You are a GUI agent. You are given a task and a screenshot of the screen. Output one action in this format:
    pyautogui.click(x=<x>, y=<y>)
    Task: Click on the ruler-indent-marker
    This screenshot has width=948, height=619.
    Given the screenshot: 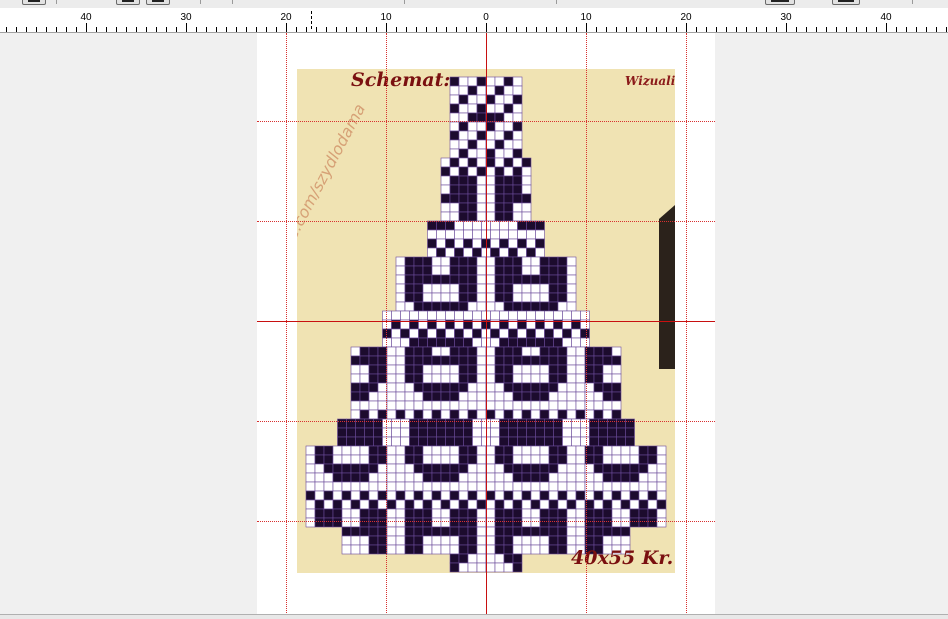 What is the action you would take?
    pyautogui.click(x=311, y=20)
    